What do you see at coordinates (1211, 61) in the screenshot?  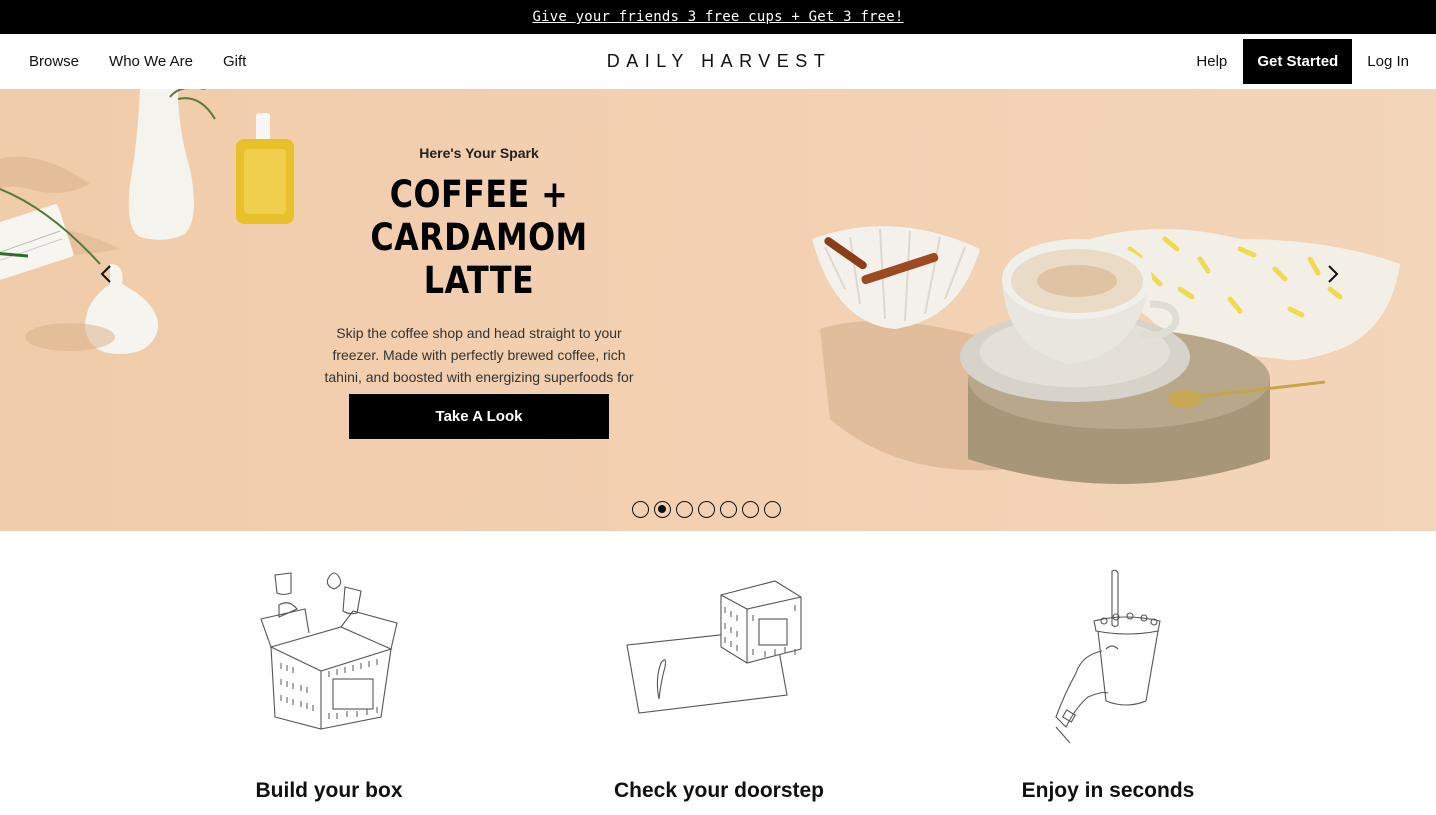 I see `help-link: Help` at bounding box center [1211, 61].